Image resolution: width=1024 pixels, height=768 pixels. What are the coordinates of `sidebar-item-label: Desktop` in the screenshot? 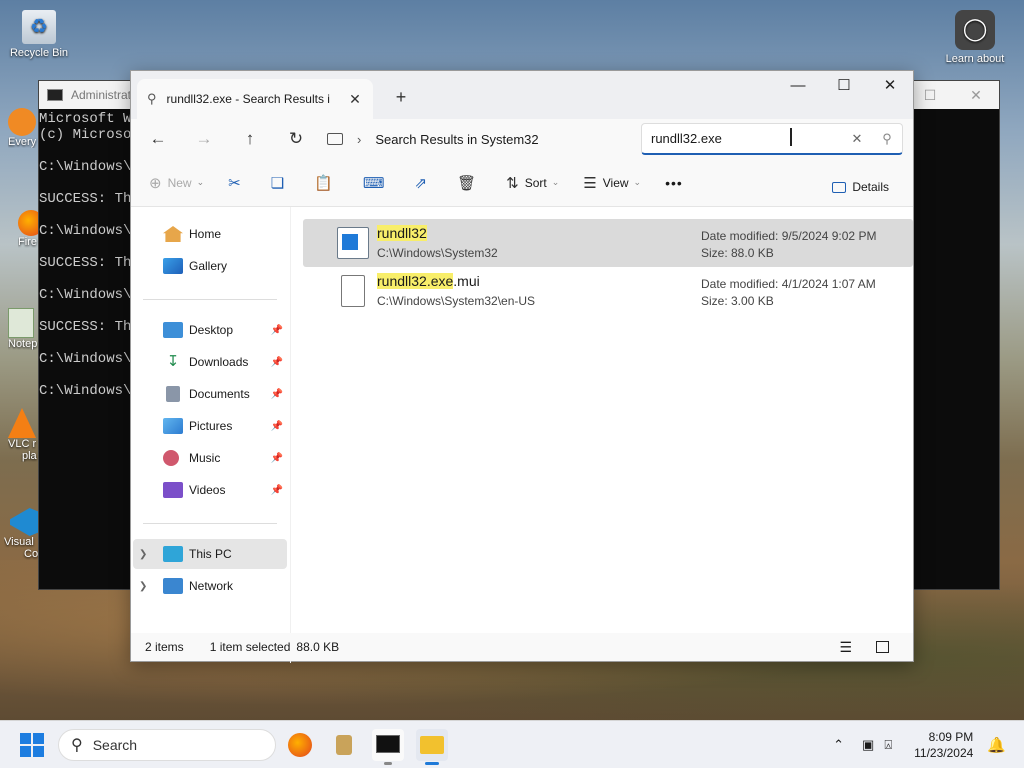 It's located at (211, 330).